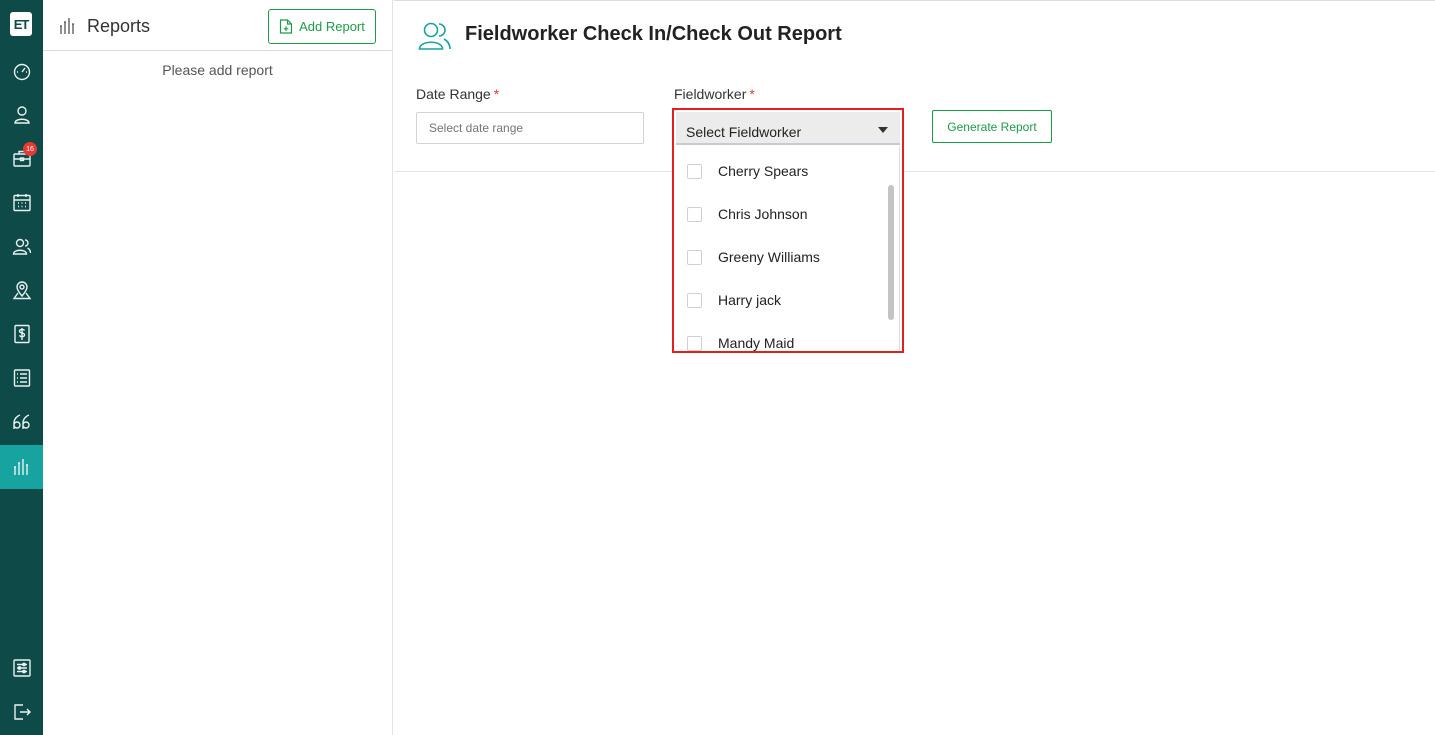 This screenshot has width=1435, height=735. I want to click on fieldworker-option: Cherry Spears, so click(781, 171).